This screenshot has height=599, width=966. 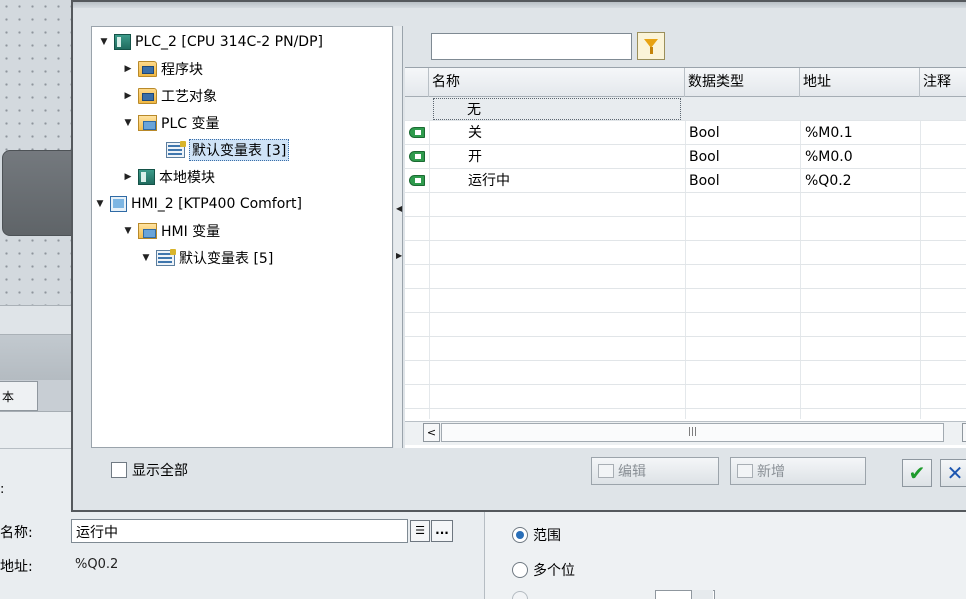 What do you see at coordinates (420, 531) in the screenshot?
I see `tag-list-icon: ☰` at bounding box center [420, 531].